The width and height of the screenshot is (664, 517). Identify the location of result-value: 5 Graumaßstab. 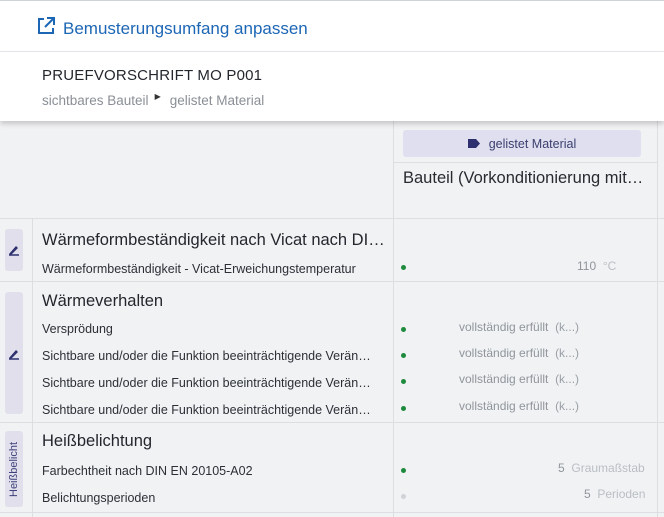
(601, 468).